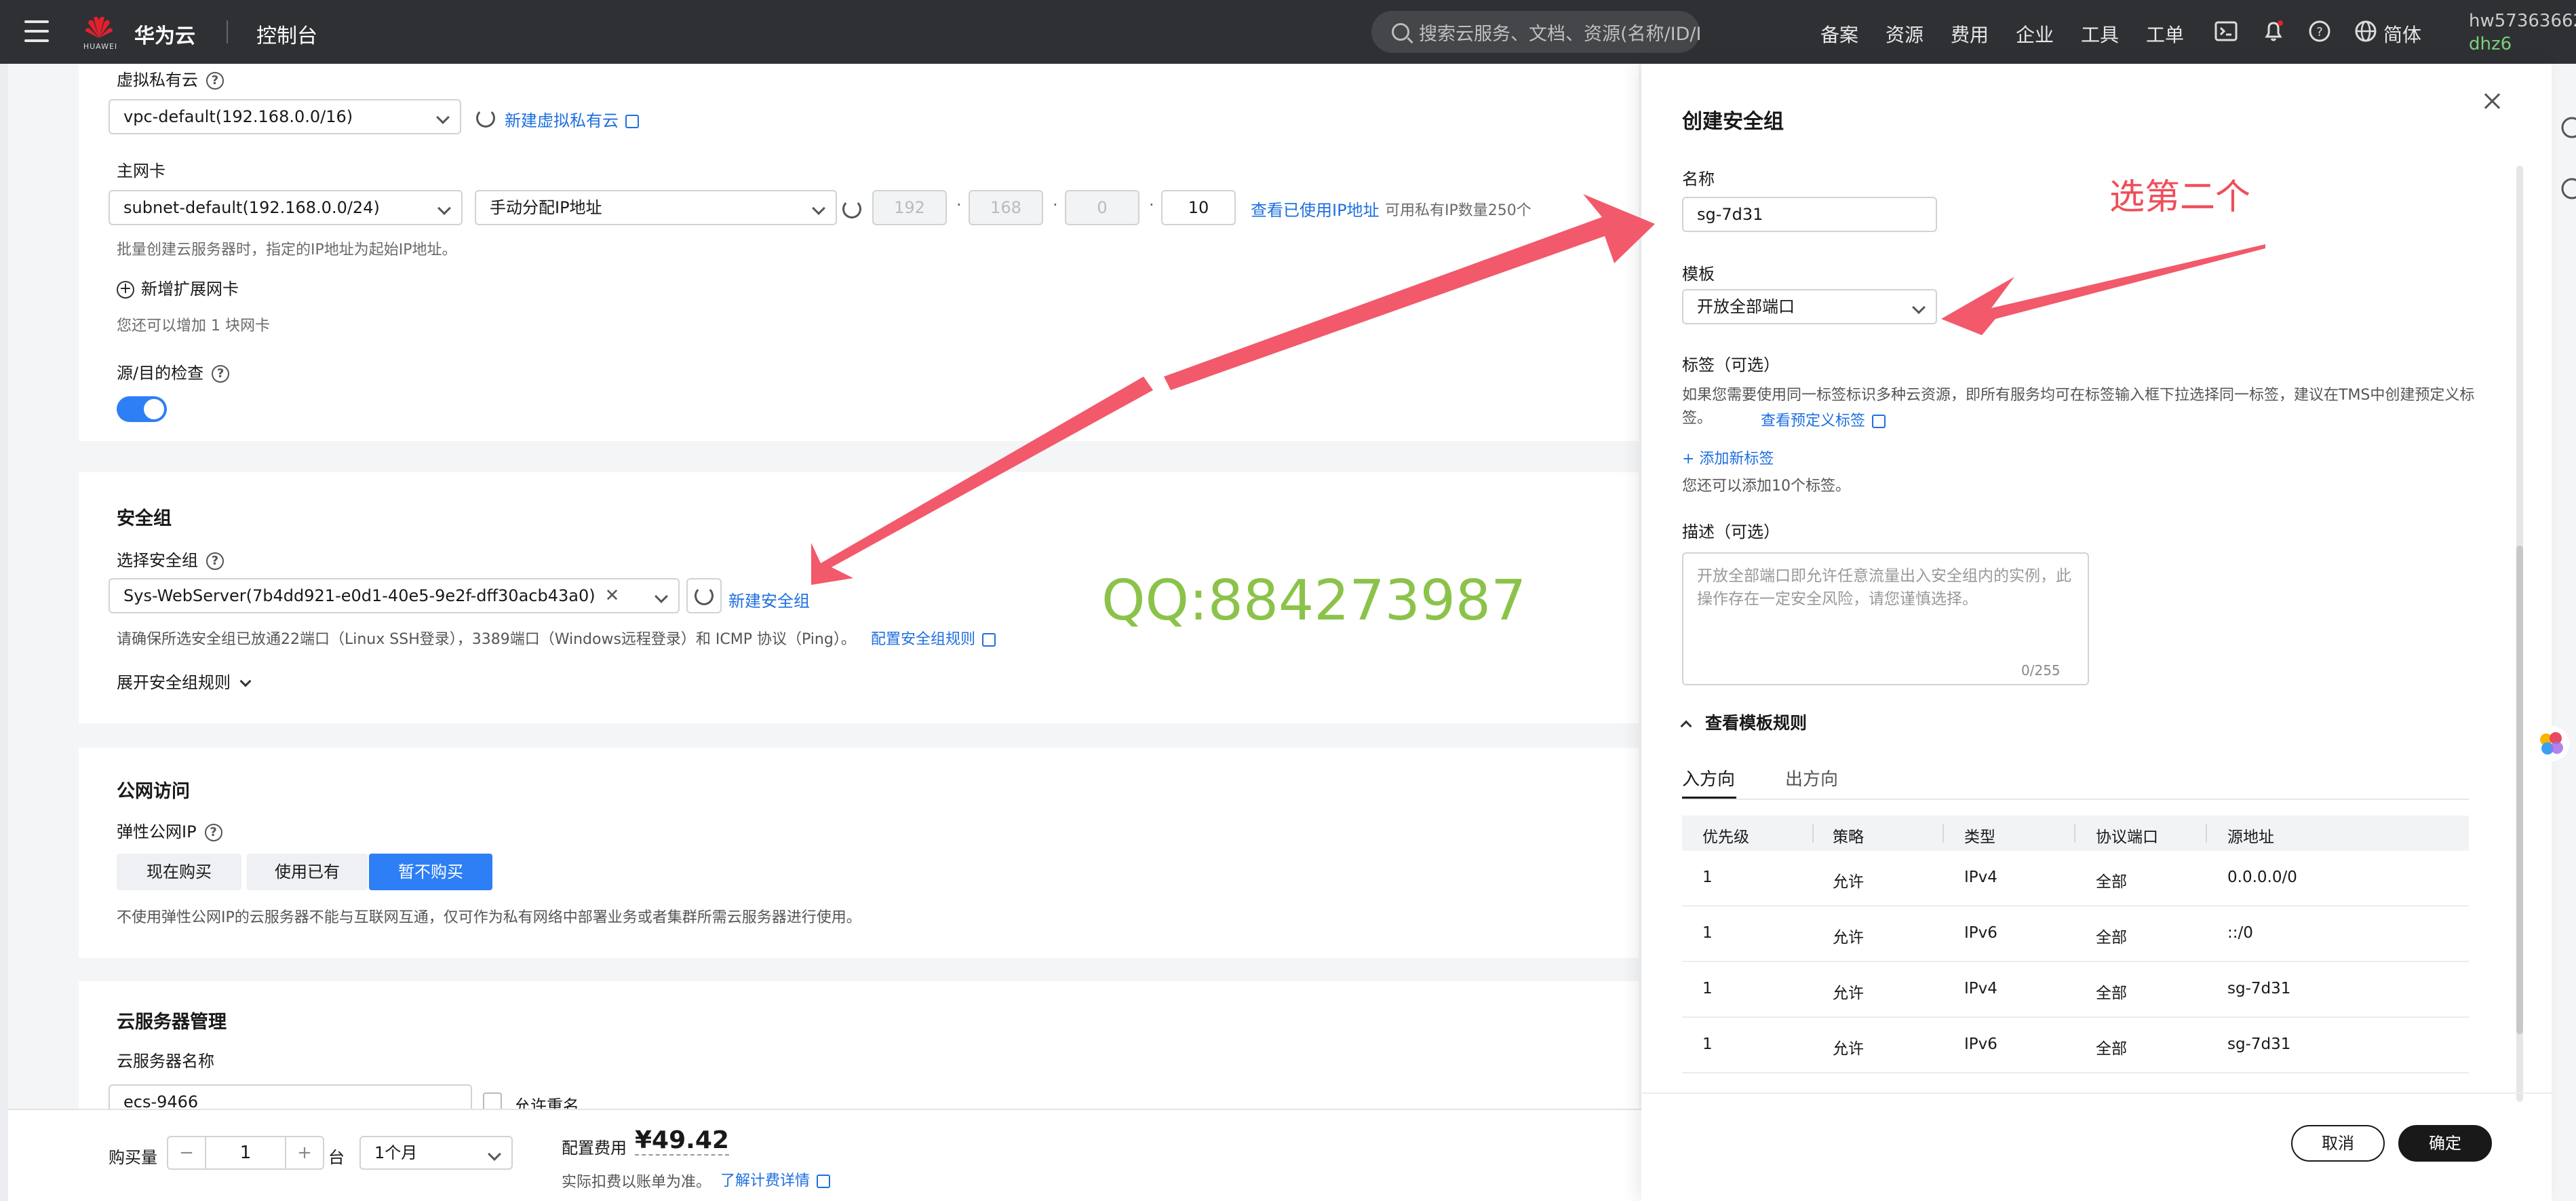  What do you see at coordinates (1811, 777) in the screenshot?
I see `tab-outbound: 出方向` at bounding box center [1811, 777].